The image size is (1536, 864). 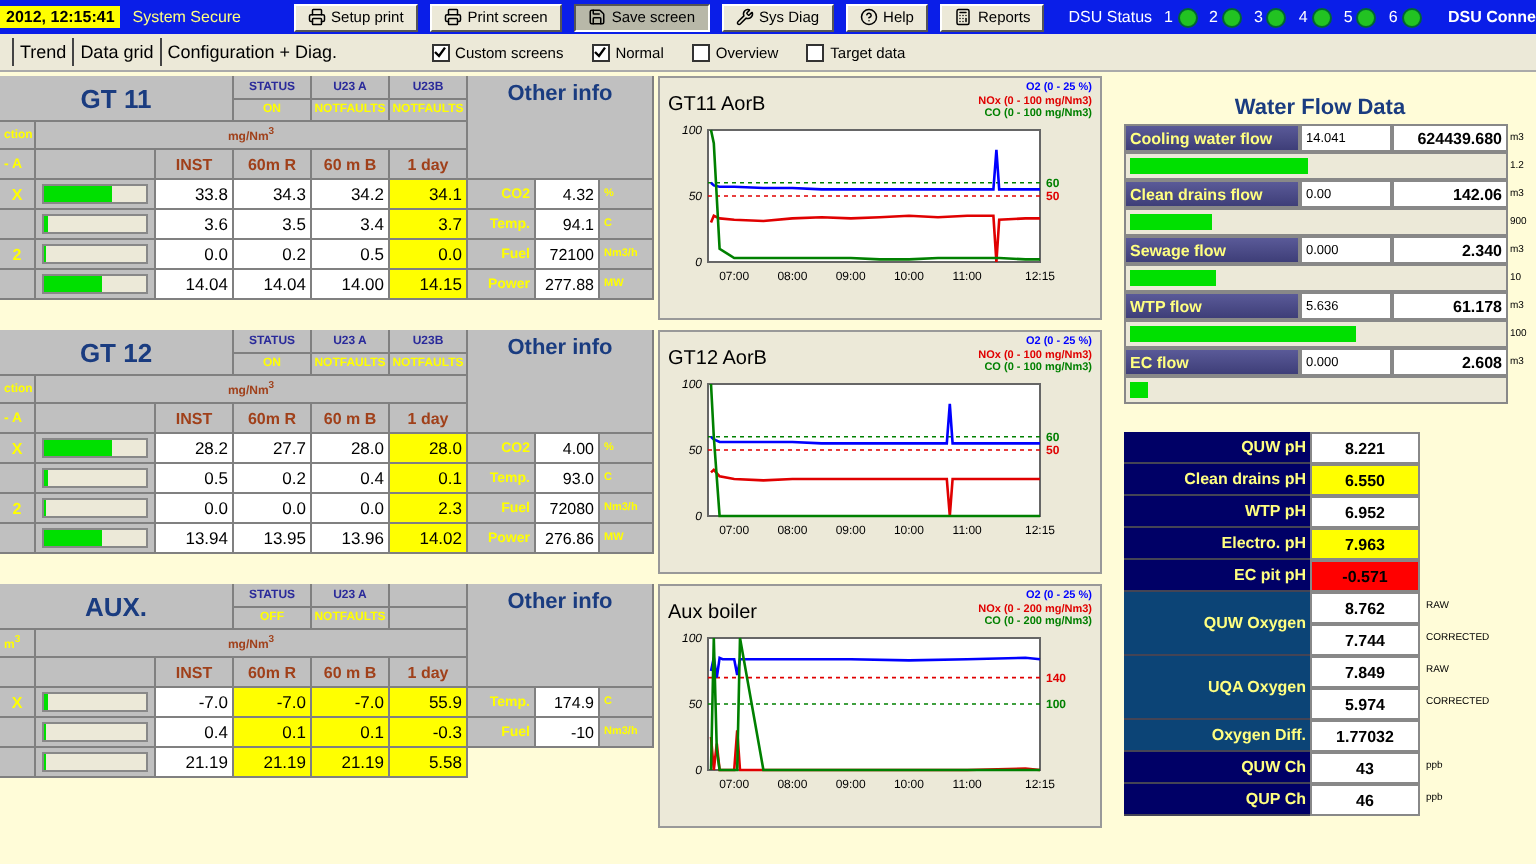 What do you see at coordinates (568, 225) in the screenshot?
I see `info-value: 94.1` at bounding box center [568, 225].